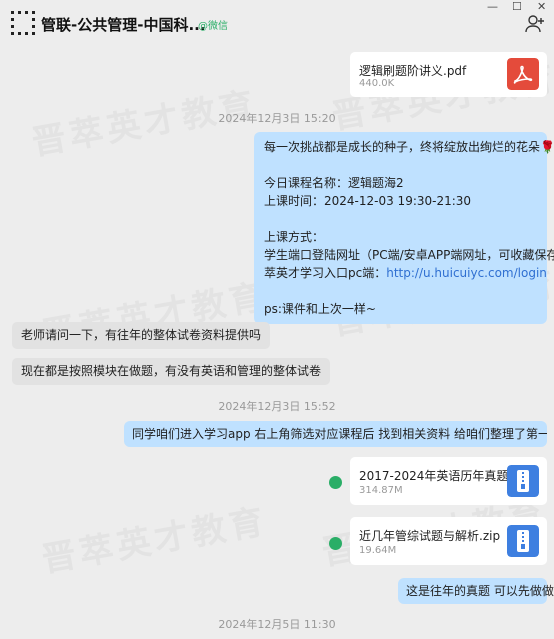 The height and width of the screenshot is (639, 554). I want to click on outgoing-message: 这是往年的真题 可以先做做哈, so click(476, 591).